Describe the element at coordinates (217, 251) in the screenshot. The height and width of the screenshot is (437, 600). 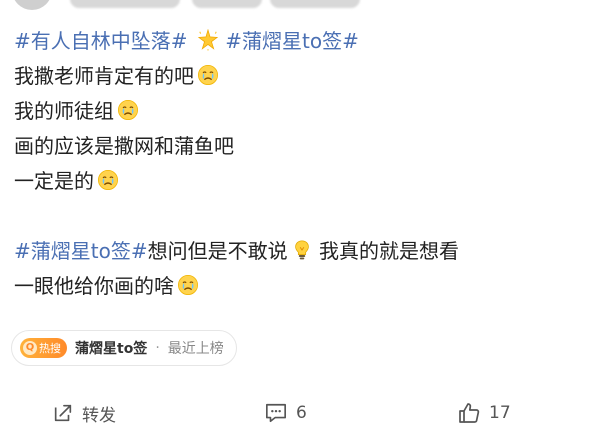
I see `post-text: 想问但是不敢说` at that location.